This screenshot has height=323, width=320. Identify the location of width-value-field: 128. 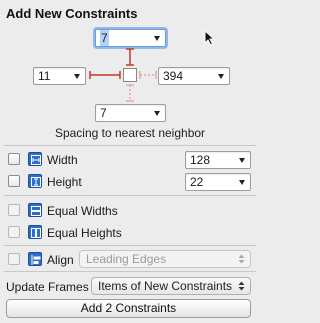
(218, 160).